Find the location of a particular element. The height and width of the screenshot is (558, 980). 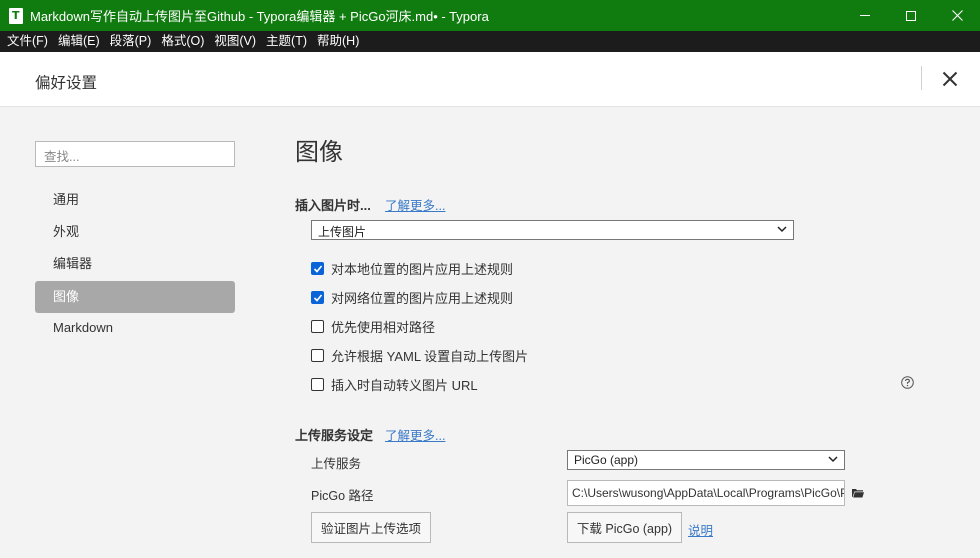

close-window-button is located at coordinates (957, 15).